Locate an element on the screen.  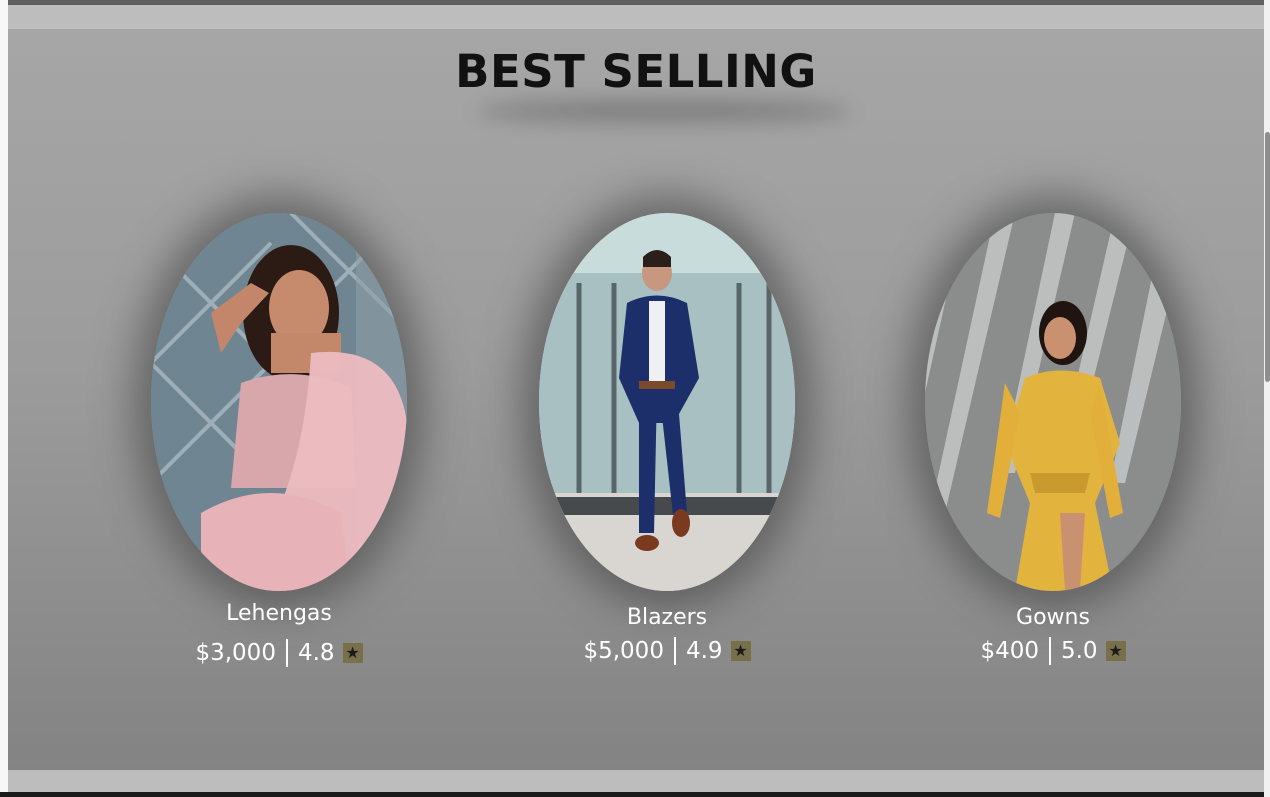
woman-in-pink-lehenga-photo is located at coordinates (279, 402).